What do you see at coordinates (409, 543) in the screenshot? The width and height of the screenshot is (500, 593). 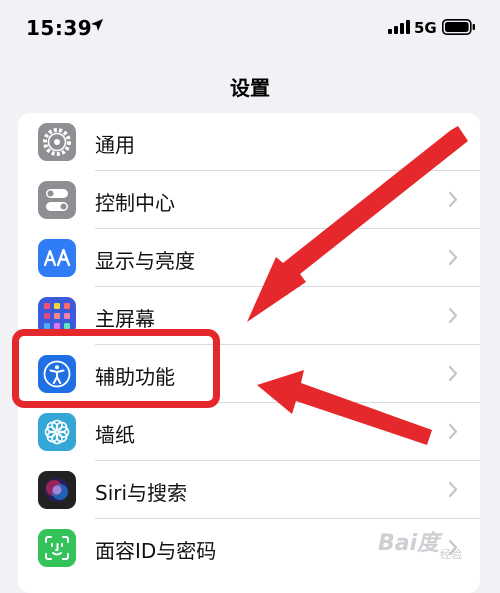 I see `watermark-logo: Bai度` at bounding box center [409, 543].